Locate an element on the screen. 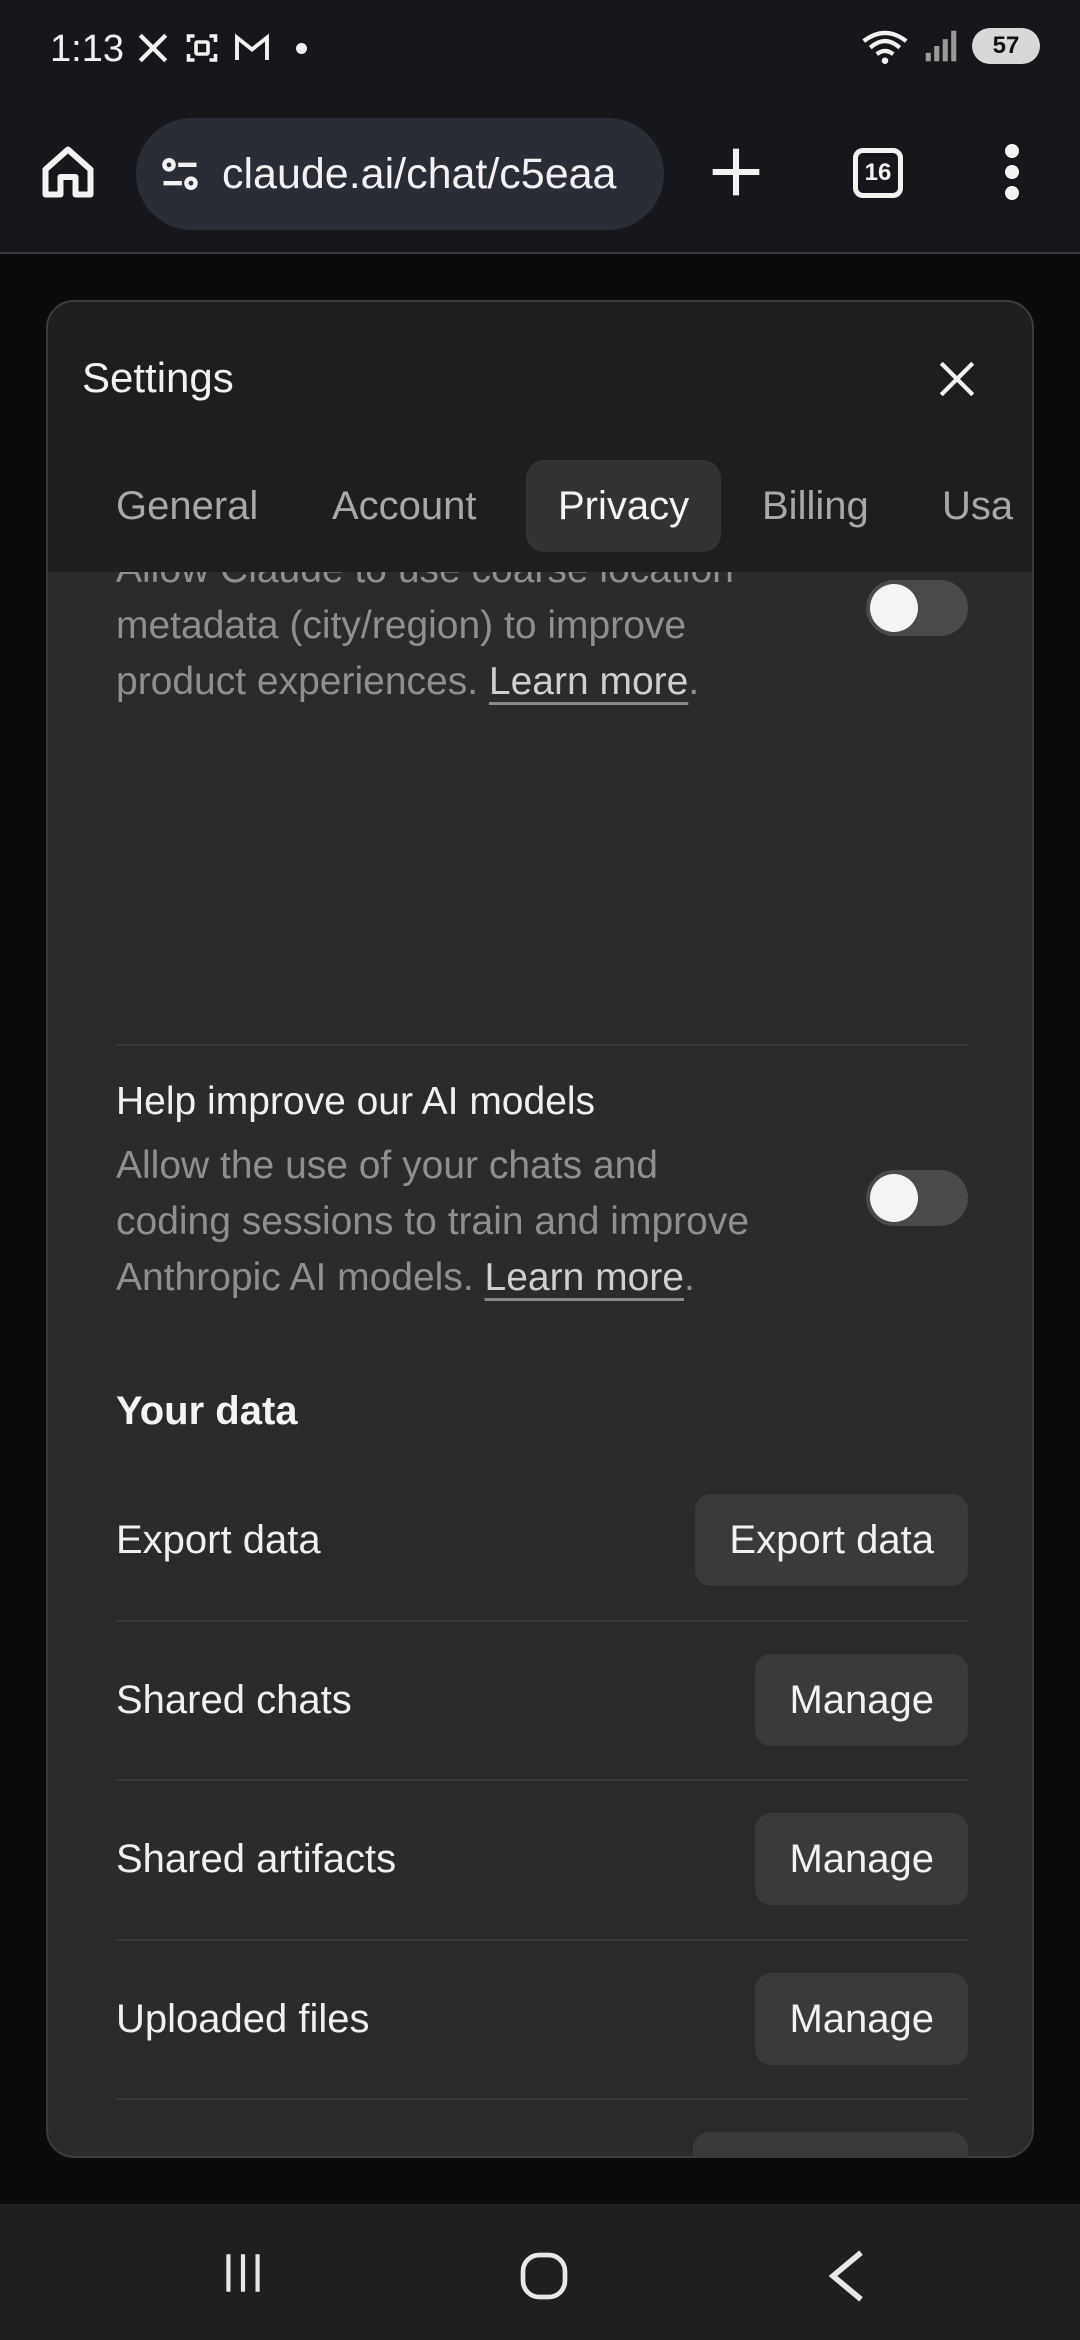 The height and width of the screenshot is (2340, 1080). signal-icon is located at coordinates (941, 46).